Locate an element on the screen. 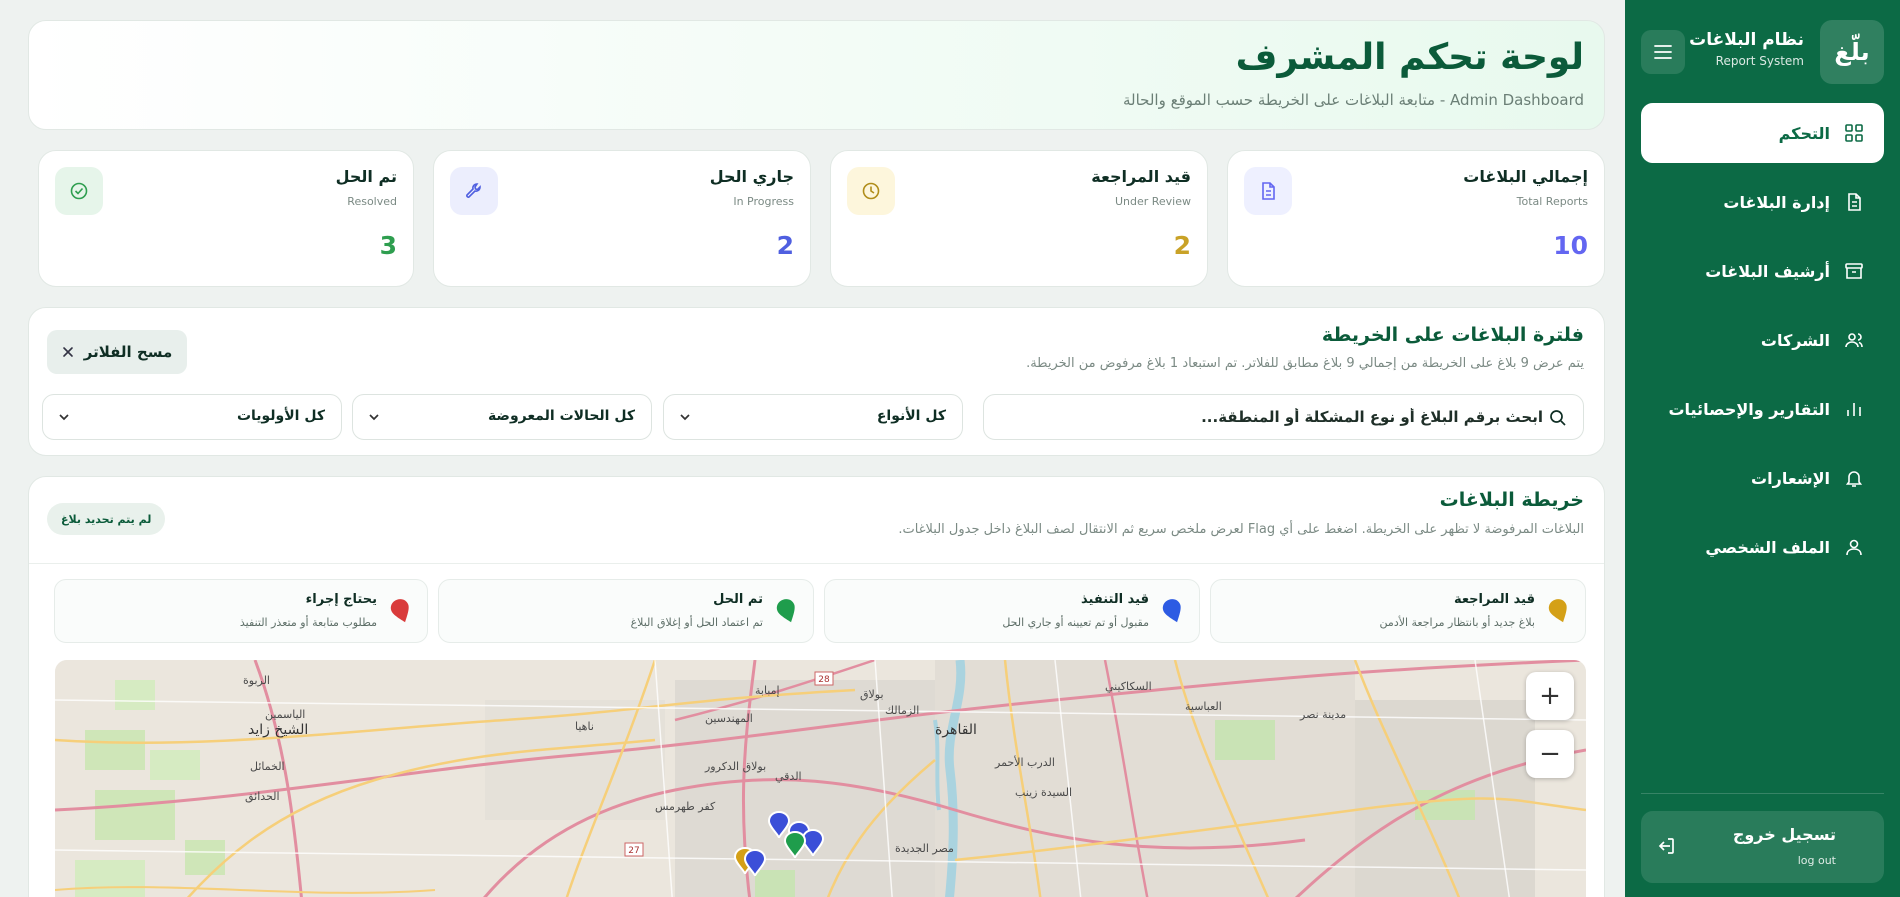 This screenshot has height=897, width=1900. stat-title: قيد المراجعة is located at coordinates (1141, 176).